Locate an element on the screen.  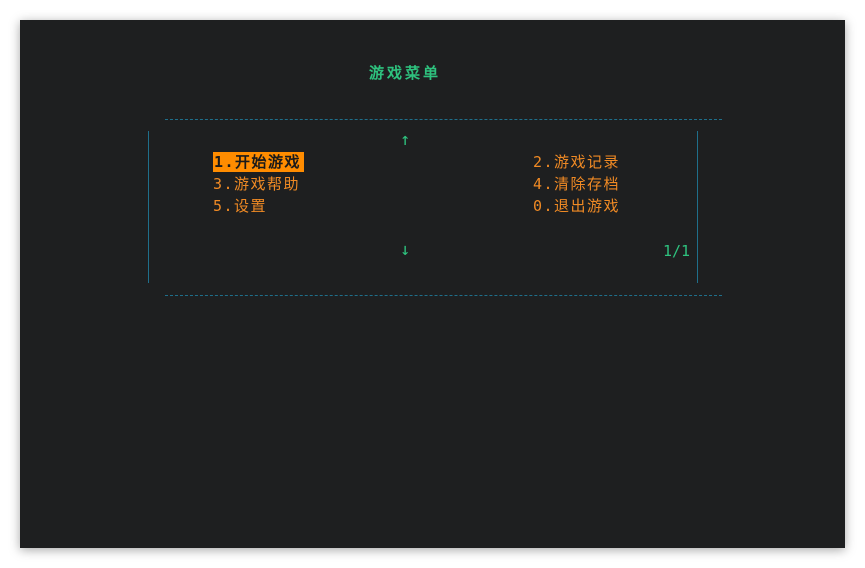
scroll-up-arrow: ↑ is located at coordinates (405, 140).